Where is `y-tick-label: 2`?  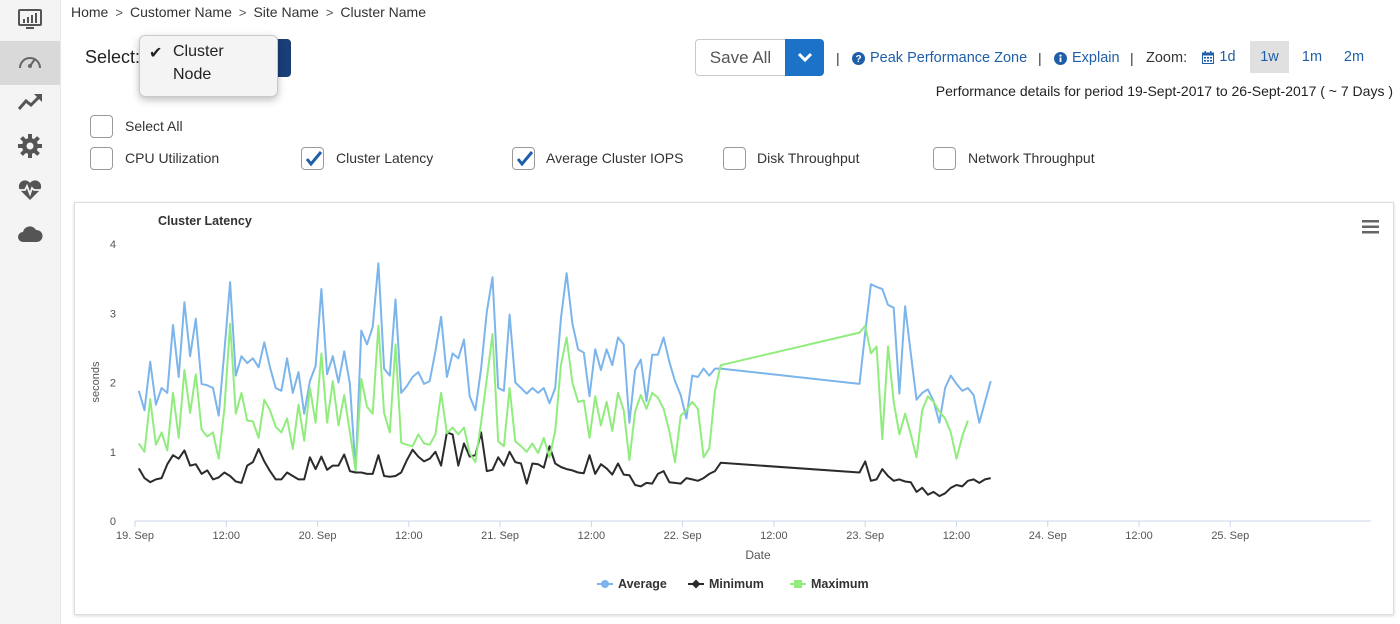 y-tick-label: 2 is located at coordinates (113, 384).